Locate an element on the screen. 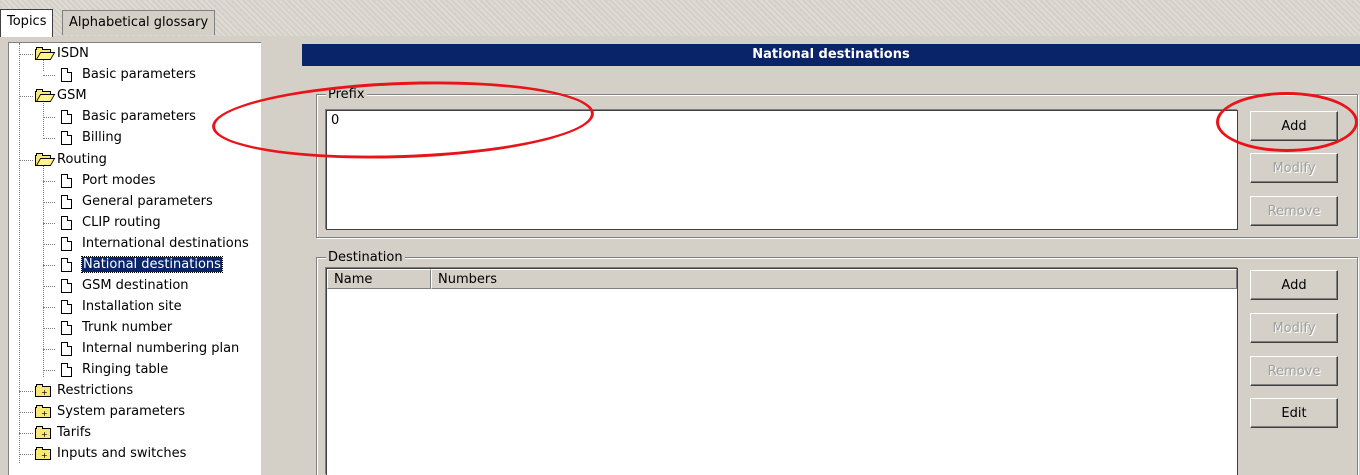  tree-item-label: Billing is located at coordinates (102, 137).